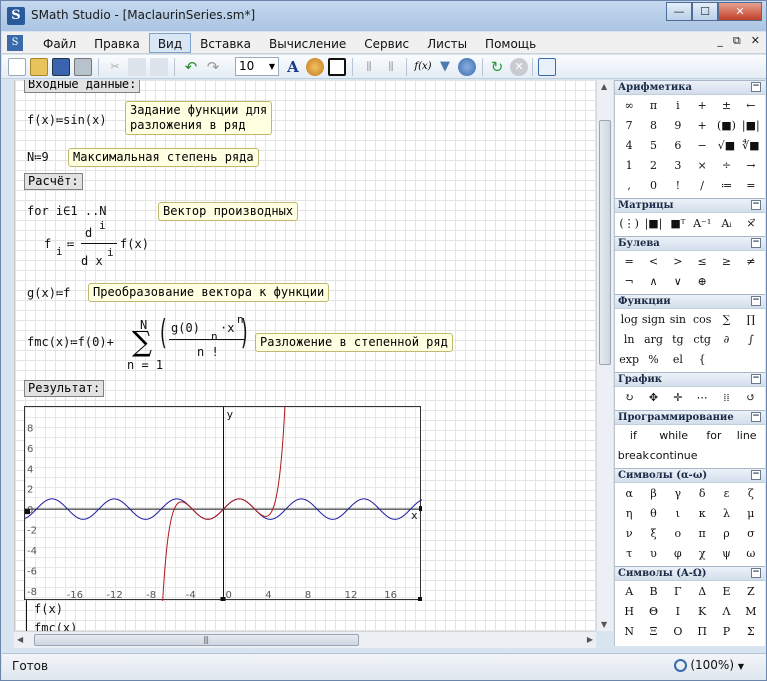 The width and height of the screenshot is (767, 681). What do you see at coordinates (47, 244) in the screenshot?
I see `fi-lhs: f` at bounding box center [47, 244].